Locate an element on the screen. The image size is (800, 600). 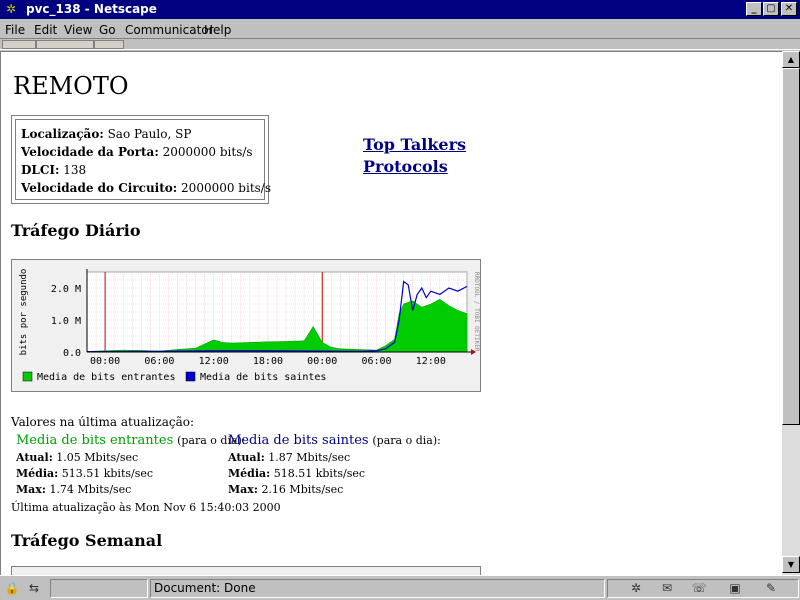
window-title: pvc_138 - Netscape is located at coordinates (91, 9).